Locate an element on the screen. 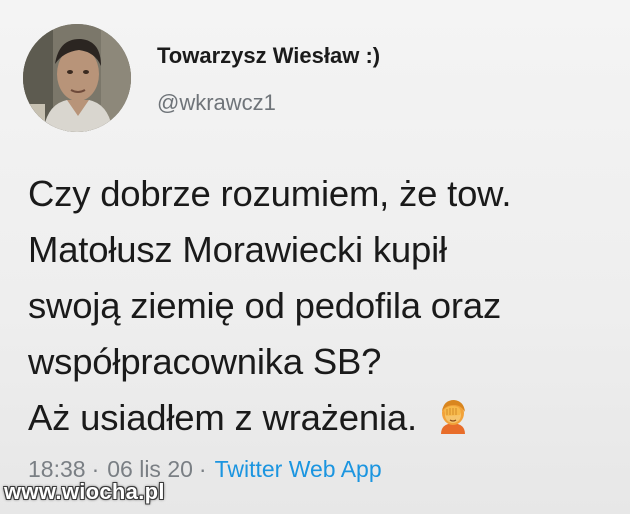 The image size is (630, 514). tweet-text-line-last: Aż usiadłem z wrażenia. is located at coordinates (326, 418).